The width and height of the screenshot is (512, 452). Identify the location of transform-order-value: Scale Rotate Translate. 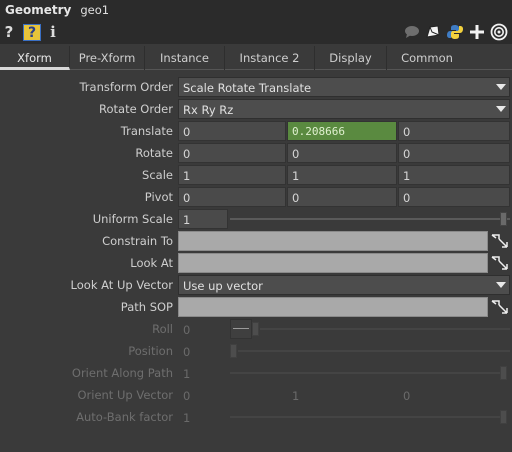
(247, 88).